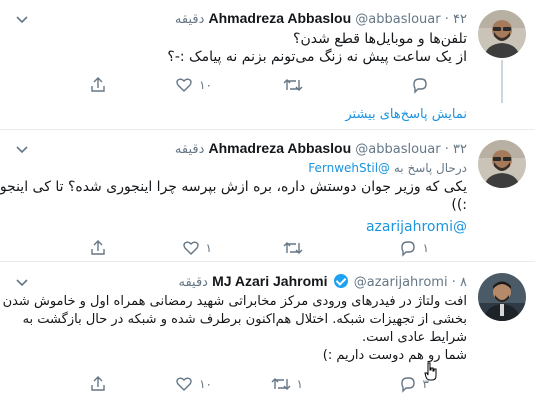 The height and width of the screenshot is (402, 535). I want to click on tweet-header: MJ Azari Jahromi @azarijahromi · ۸ دقیقه, so click(322, 282).